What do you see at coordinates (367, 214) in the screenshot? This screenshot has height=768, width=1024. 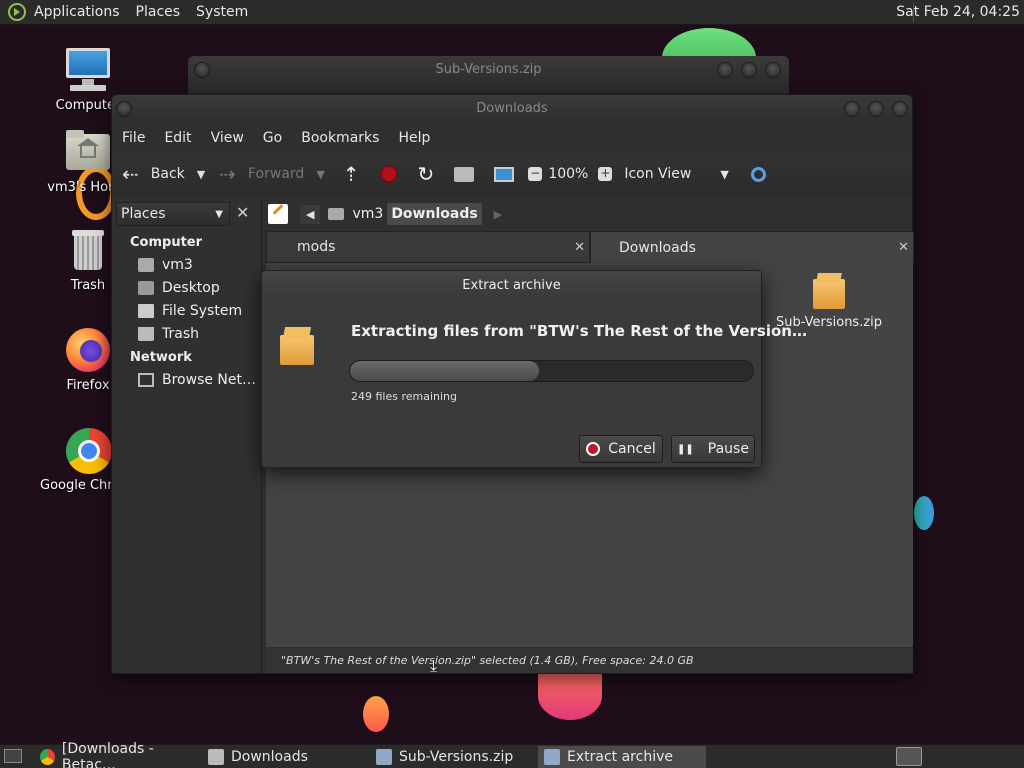 I see `breadcrumb-vm3: vm3` at bounding box center [367, 214].